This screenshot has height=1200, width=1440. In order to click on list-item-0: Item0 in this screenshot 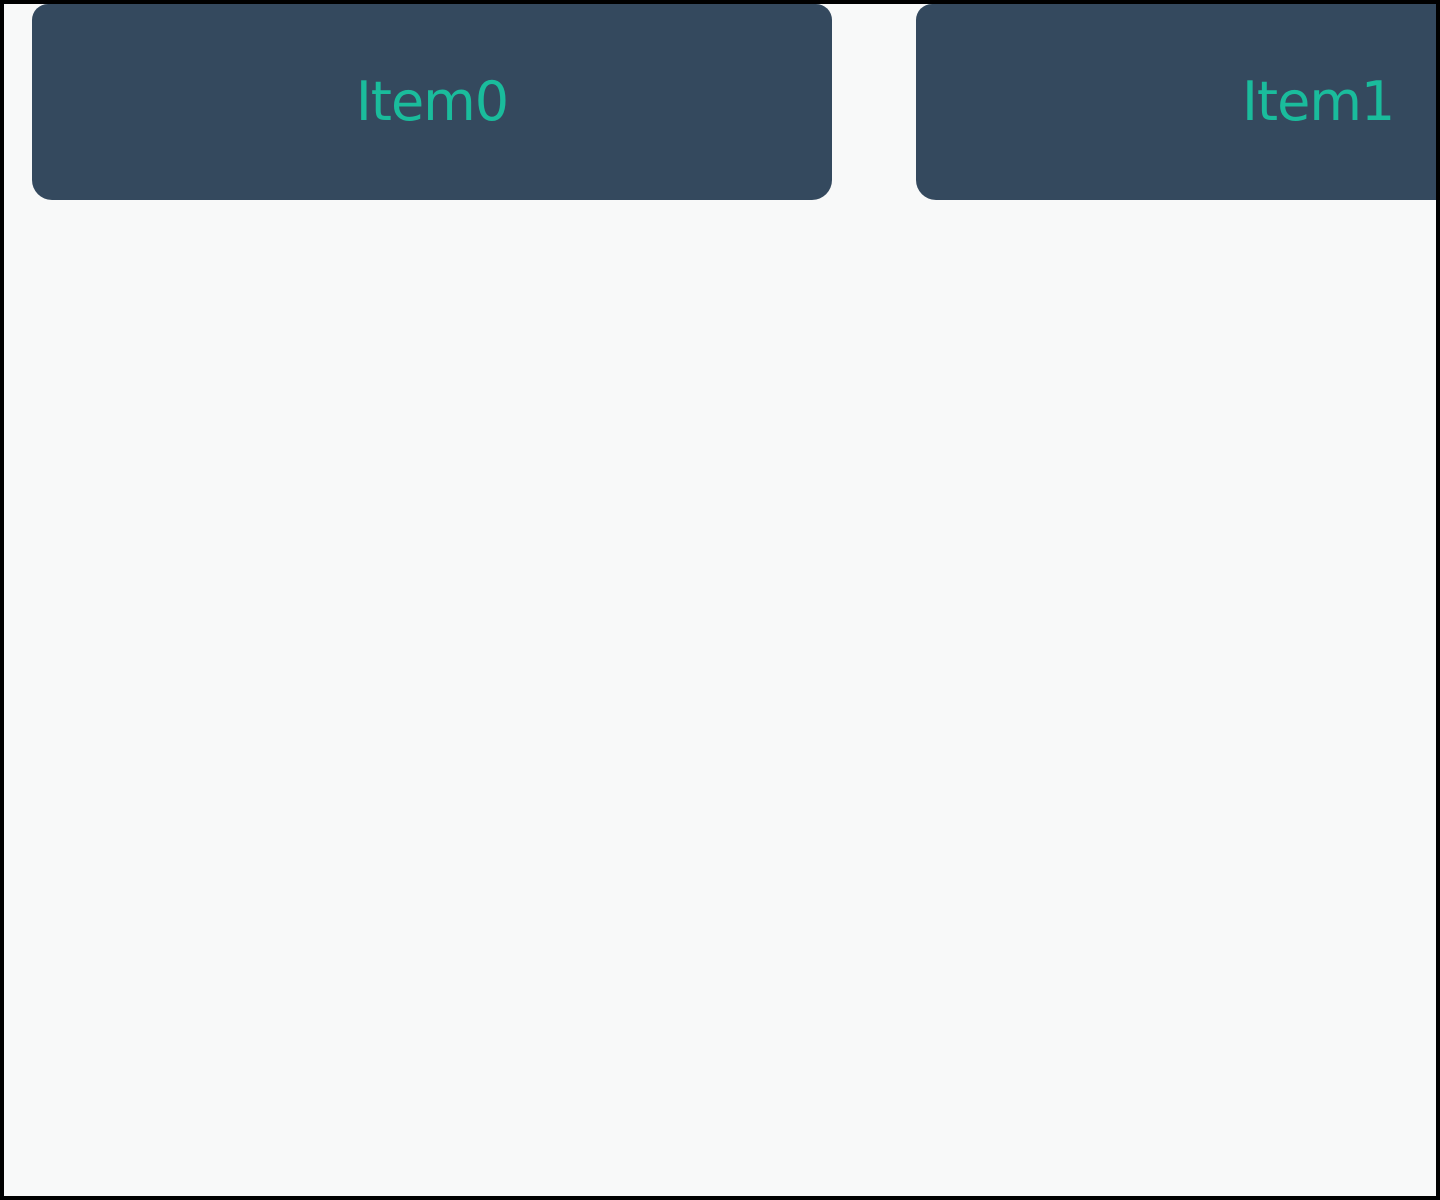, I will do `click(432, 102)`.